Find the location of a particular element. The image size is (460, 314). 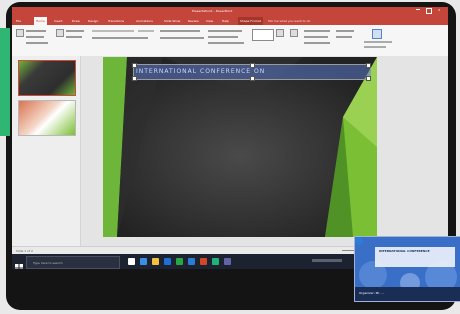

title-bar: Presentation1 - PowerPoint ✕ is located at coordinates (230, 12).